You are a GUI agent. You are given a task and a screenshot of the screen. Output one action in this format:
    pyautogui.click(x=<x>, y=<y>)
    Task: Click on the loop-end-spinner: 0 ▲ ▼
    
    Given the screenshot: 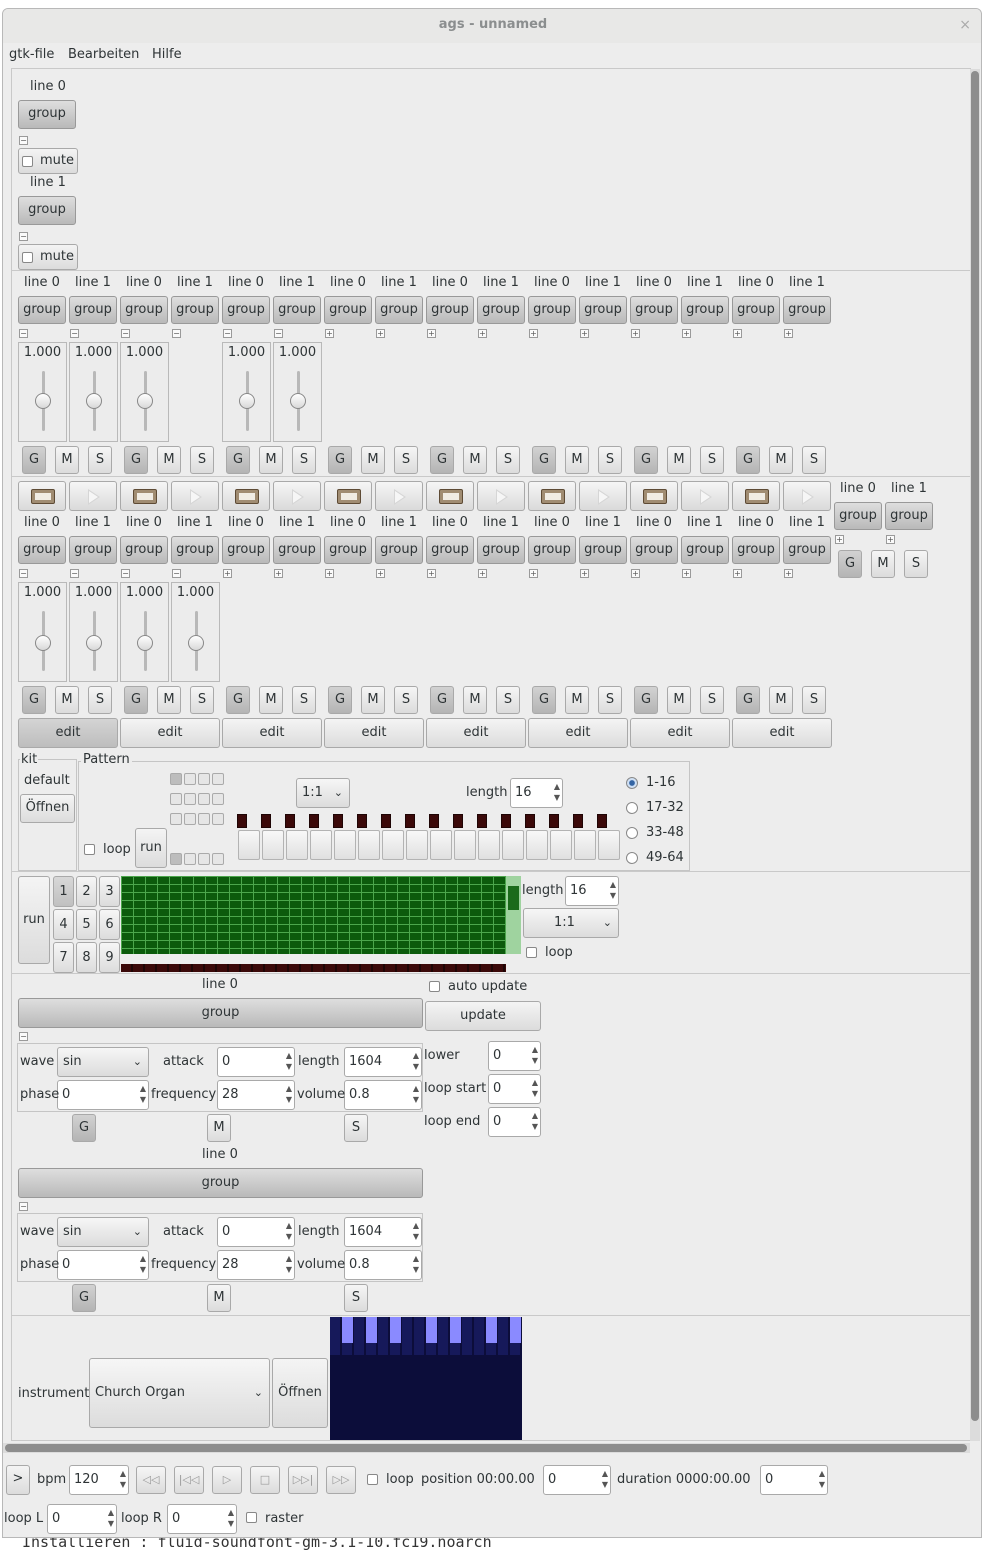 What is the action you would take?
    pyautogui.click(x=514, y=1122)
    